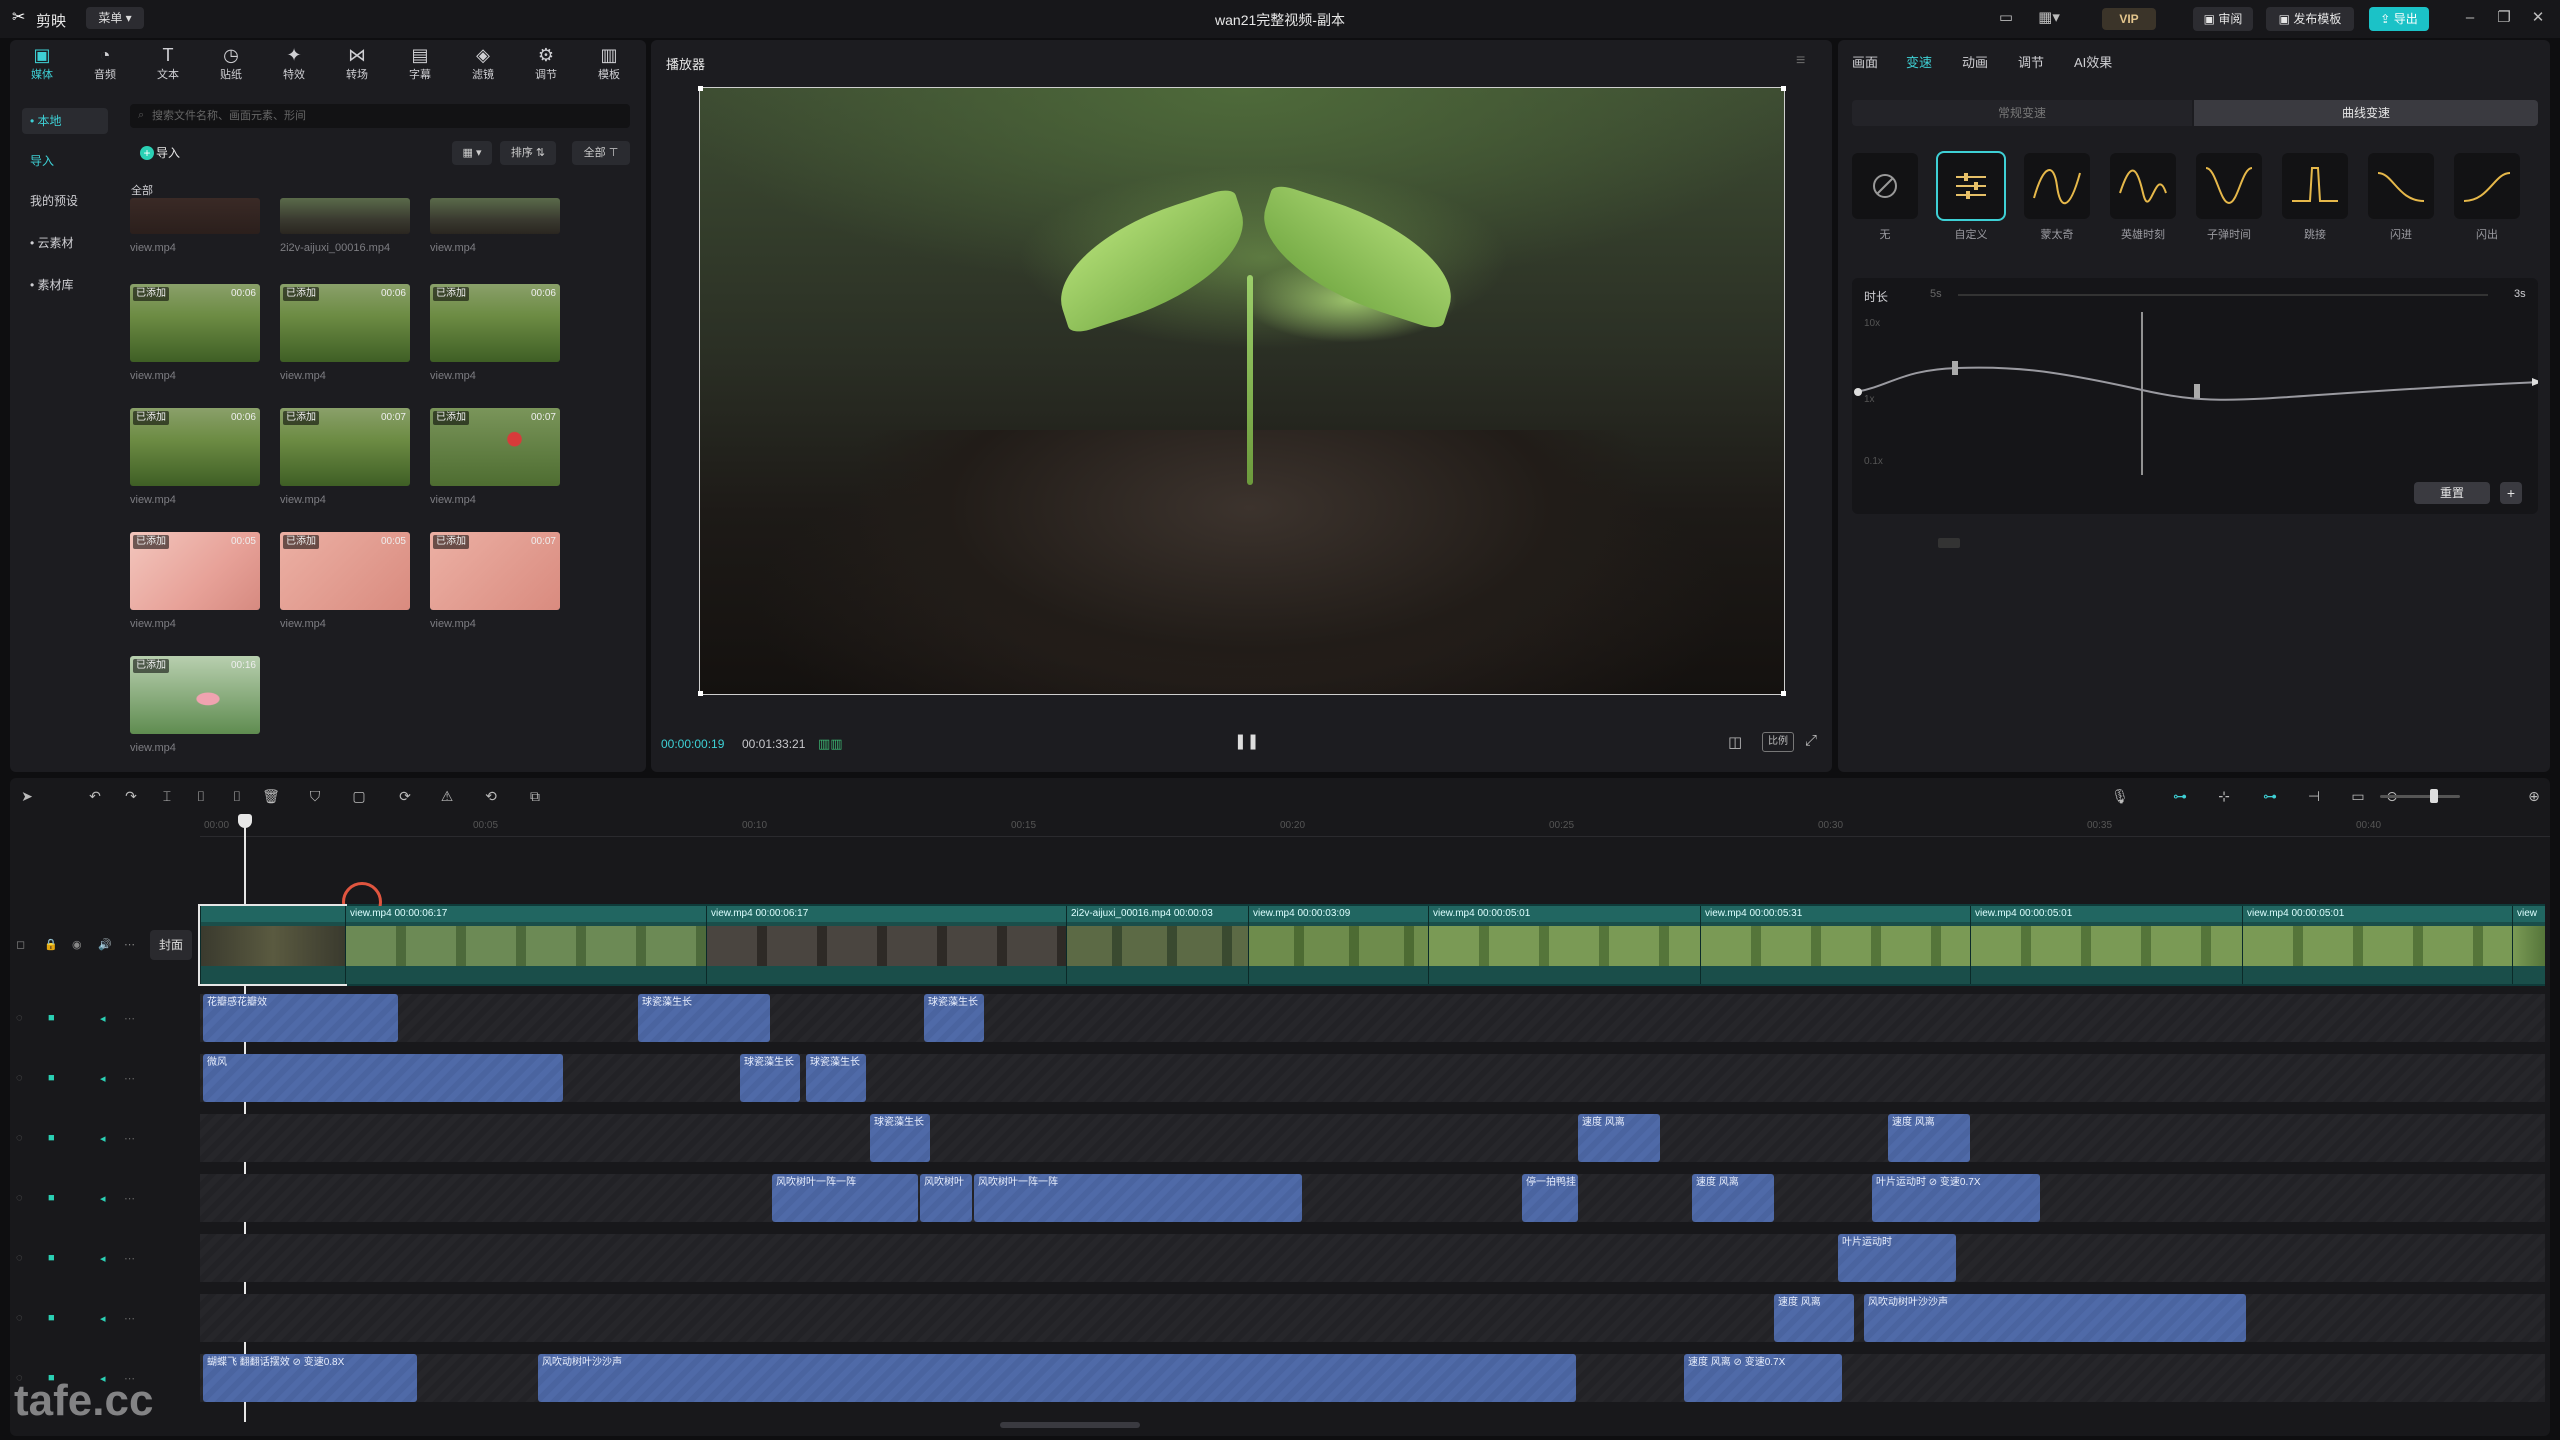 The image size is (2560, 1440). I want to click on tool-tab-4: ✦ 特效, so click(294, 65).